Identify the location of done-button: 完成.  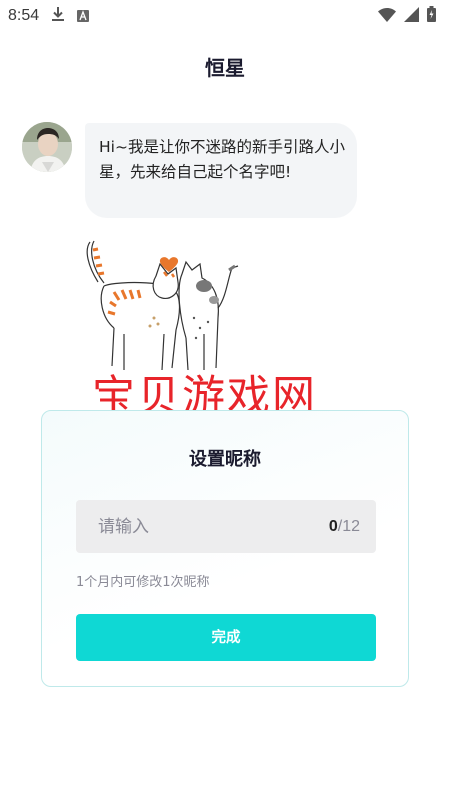
(226, 637).